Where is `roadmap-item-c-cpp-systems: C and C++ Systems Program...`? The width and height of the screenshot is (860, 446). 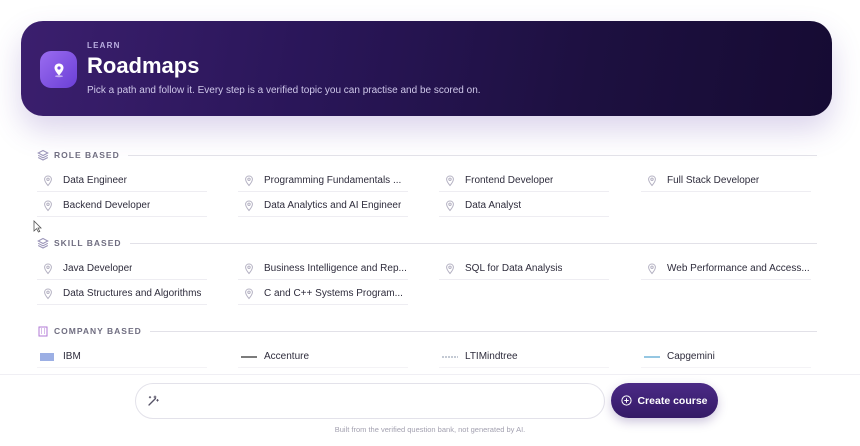 roadmap-item-c-cpp-systems: C and C++ Systems Program... is located at coordinates (323, 294).